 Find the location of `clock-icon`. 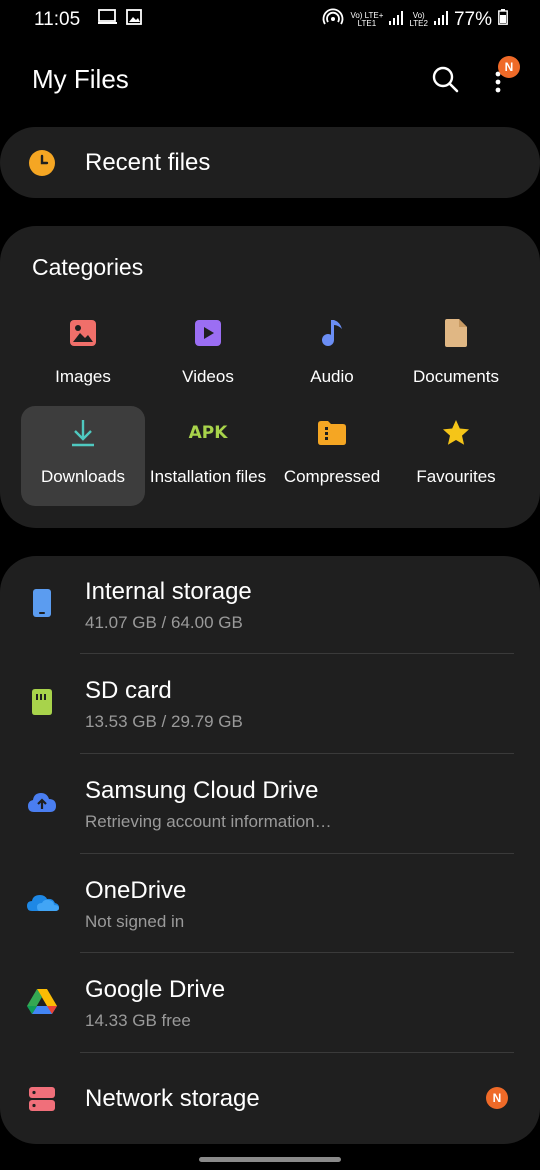

clock-icon is located at coordinates (42, 163).